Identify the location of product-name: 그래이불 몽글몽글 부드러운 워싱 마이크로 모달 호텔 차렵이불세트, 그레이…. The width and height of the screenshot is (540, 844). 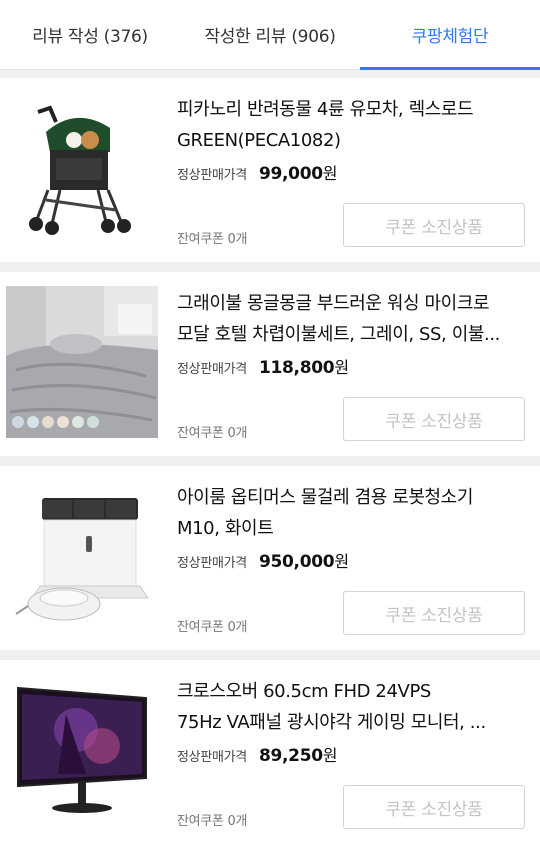
(352, 319).